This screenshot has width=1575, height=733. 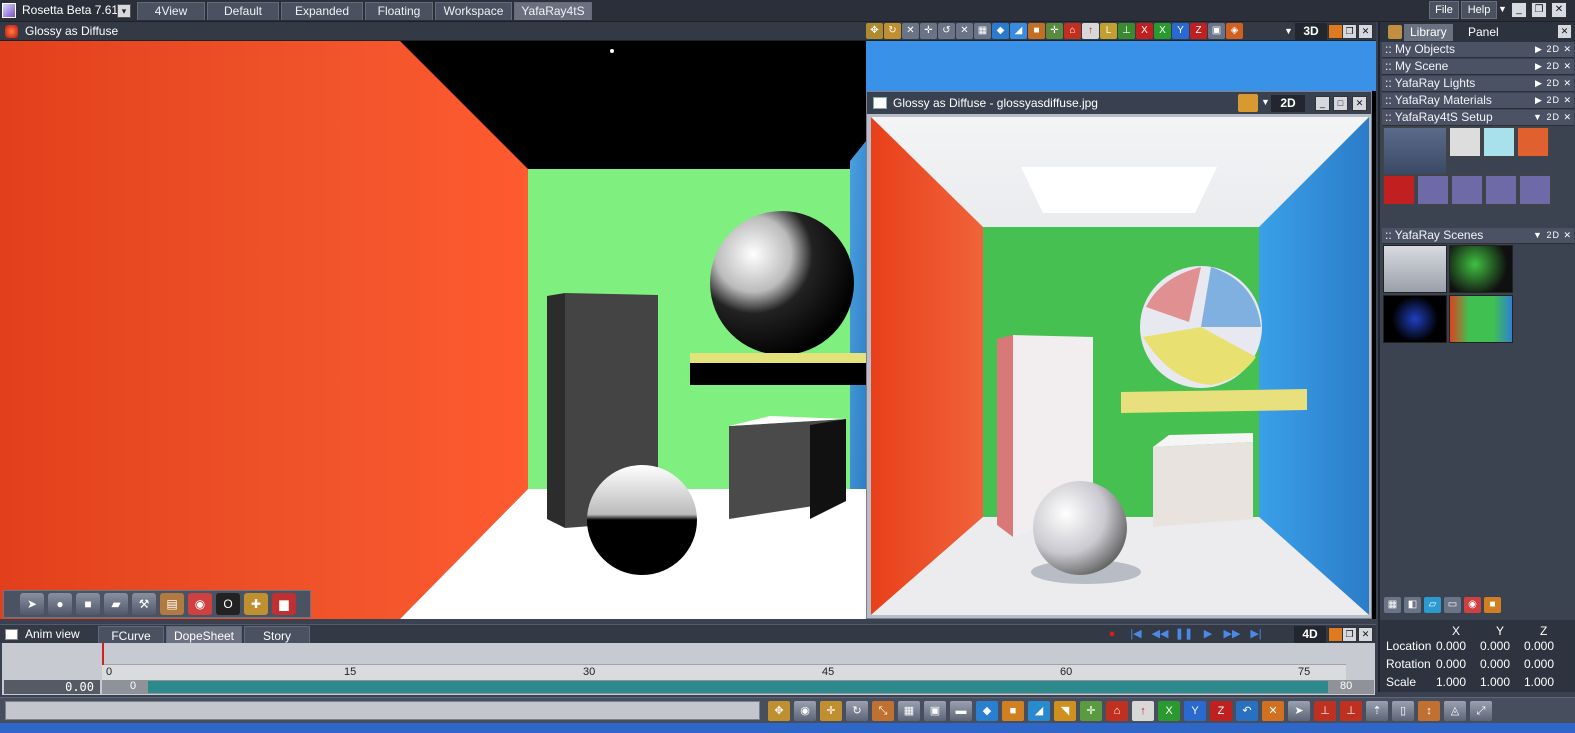 I want to click on location-z: 0.000, so click(x=1539, y=646).